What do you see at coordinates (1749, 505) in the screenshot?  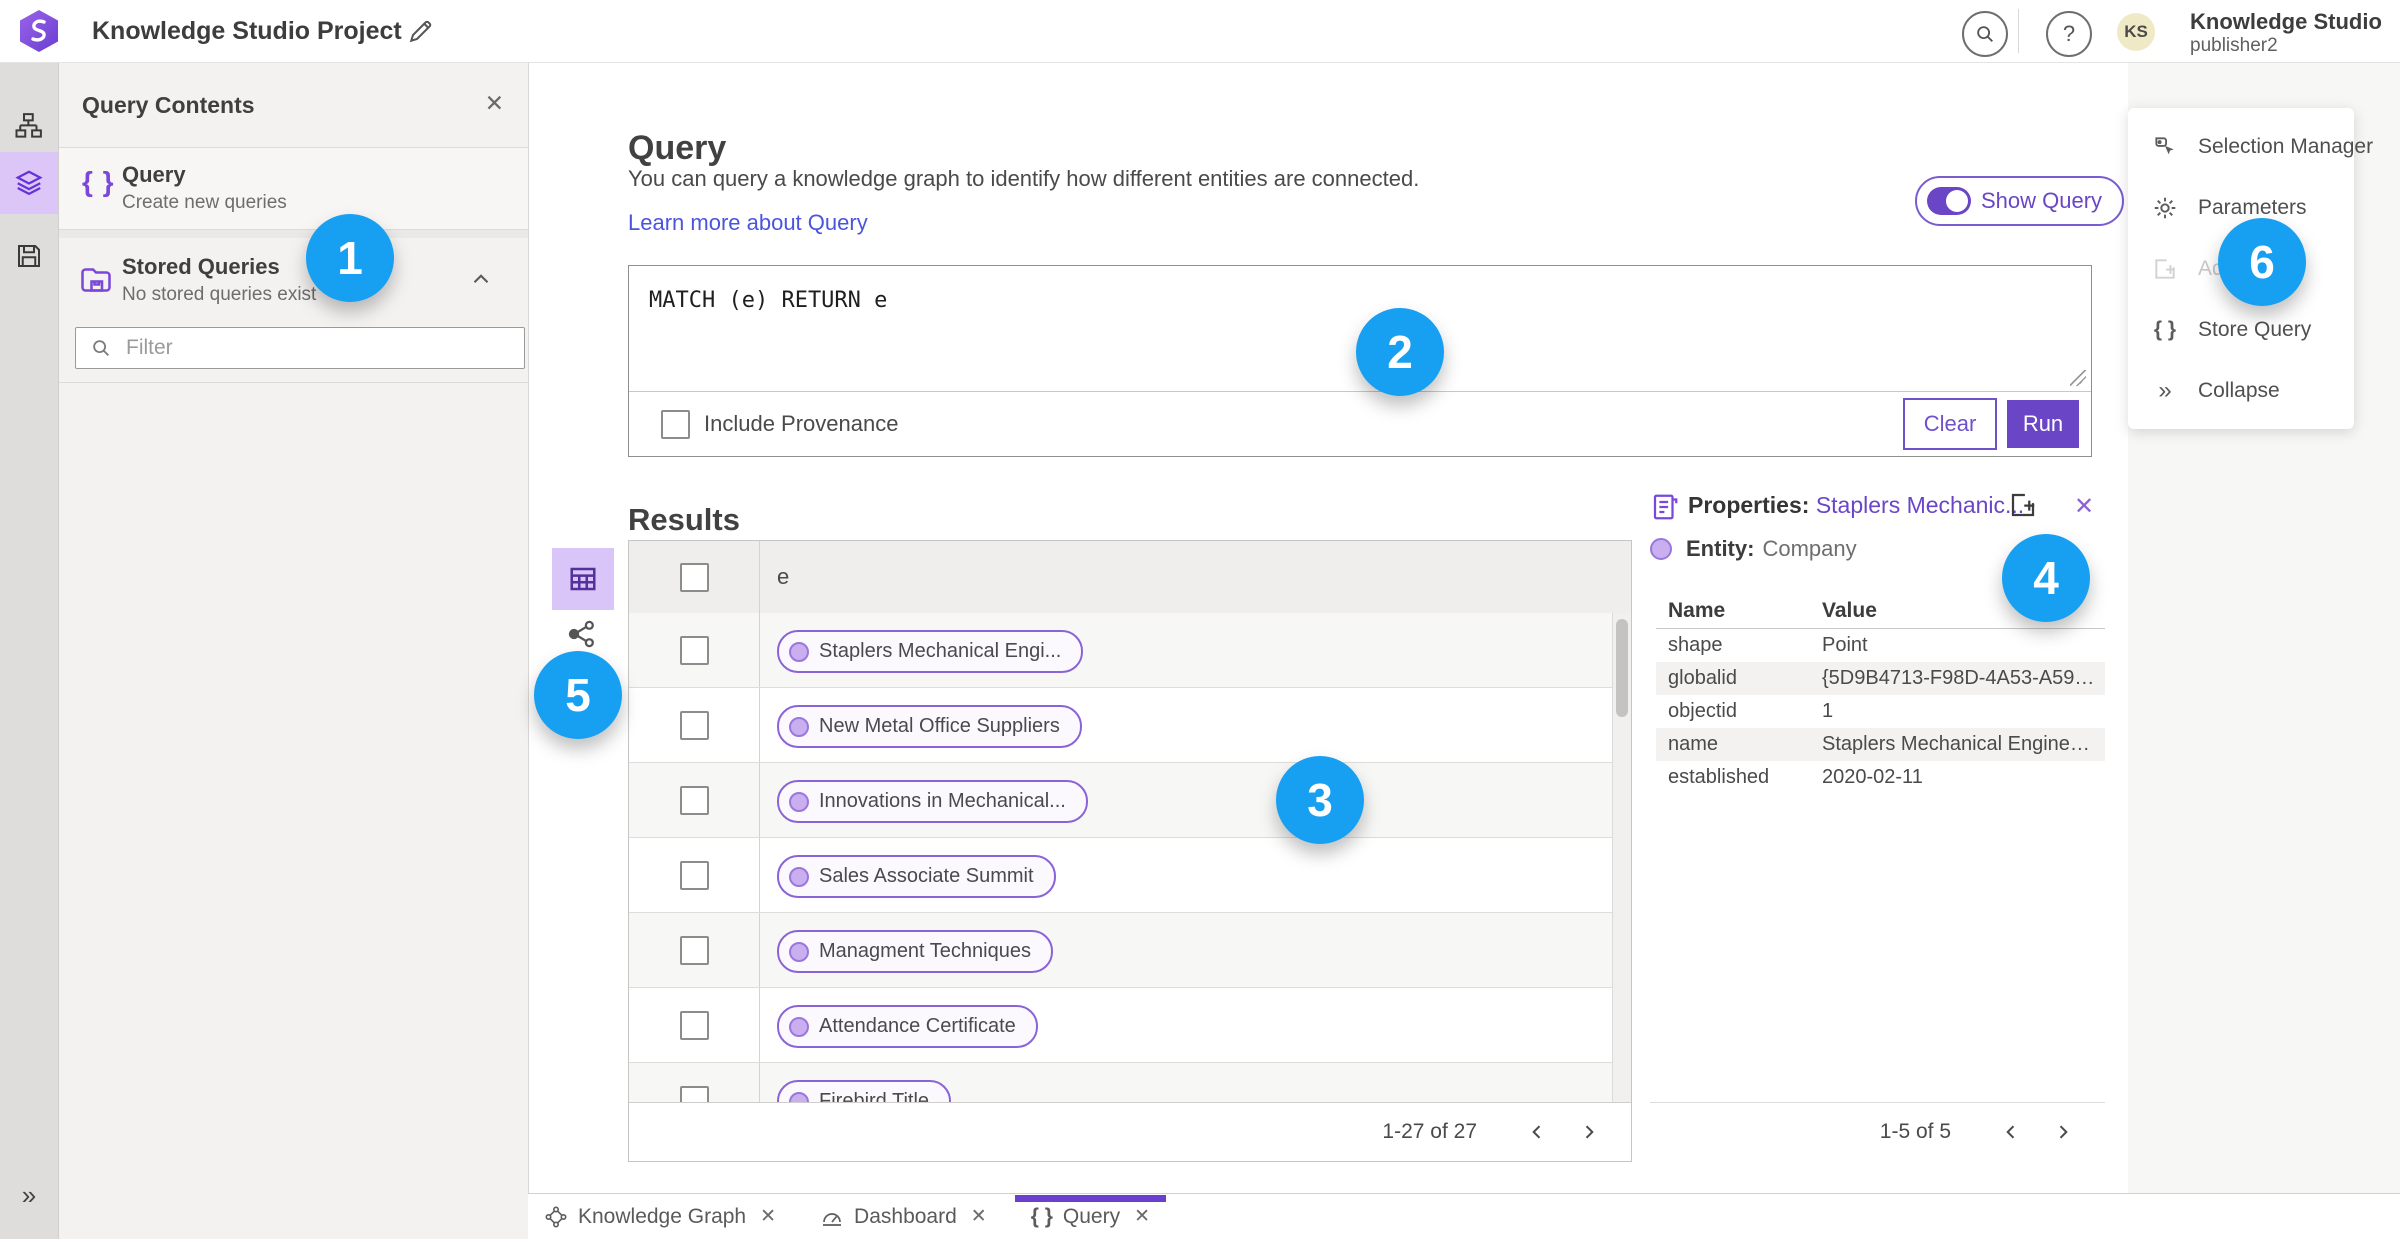 I see `properties-title-label: Properties:` at bounding box center [1749, 505].